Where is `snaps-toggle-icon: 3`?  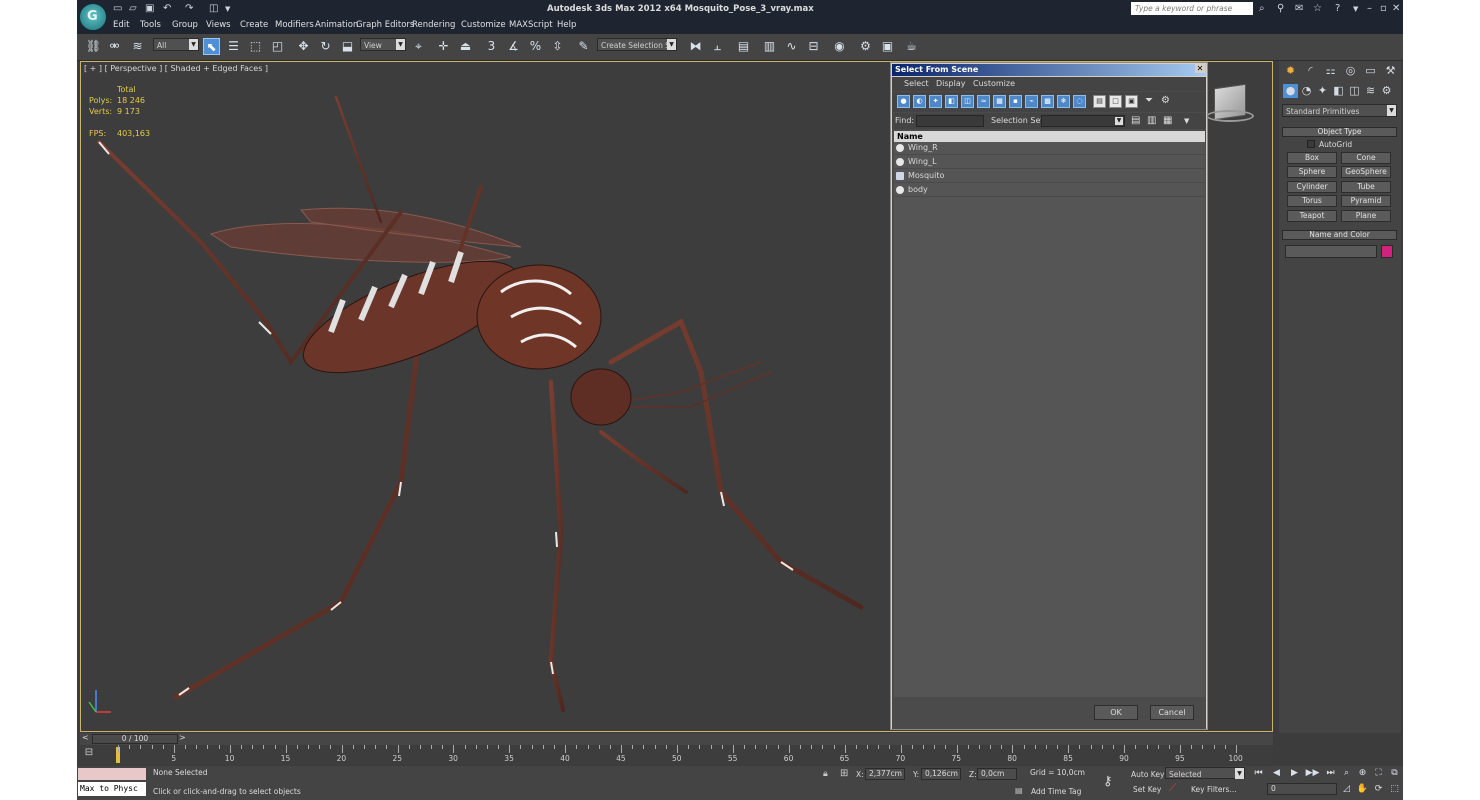
snaps-toggle-icon: 3 is located at coordinates (491, 46).